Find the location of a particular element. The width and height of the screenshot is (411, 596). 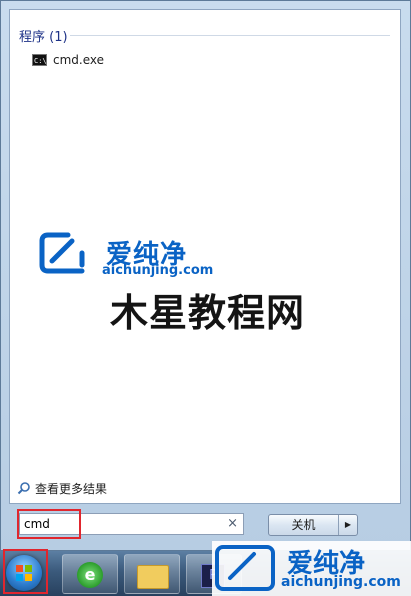

group-divider is located at coordinates (230, 35).